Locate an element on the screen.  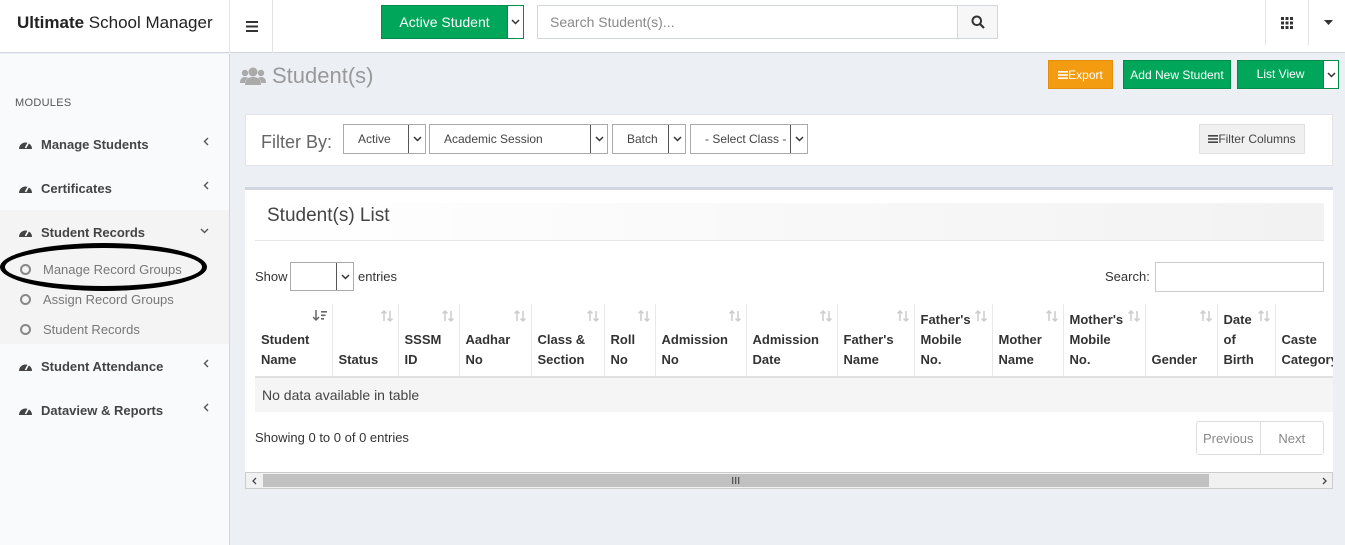
active-student-dropdown: Active Student is located at coordinates (452, 22).